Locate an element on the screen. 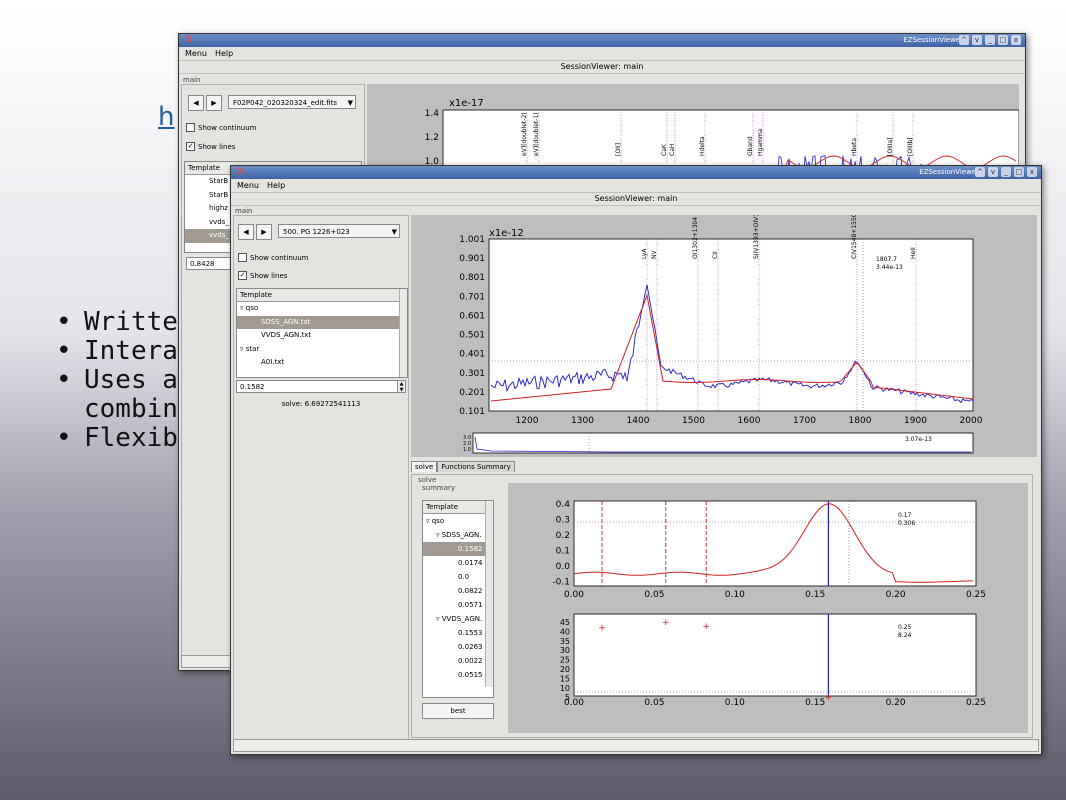 The image size is (1066, 800). x-tick-label: 1600 is located at coordinates (749, 421).